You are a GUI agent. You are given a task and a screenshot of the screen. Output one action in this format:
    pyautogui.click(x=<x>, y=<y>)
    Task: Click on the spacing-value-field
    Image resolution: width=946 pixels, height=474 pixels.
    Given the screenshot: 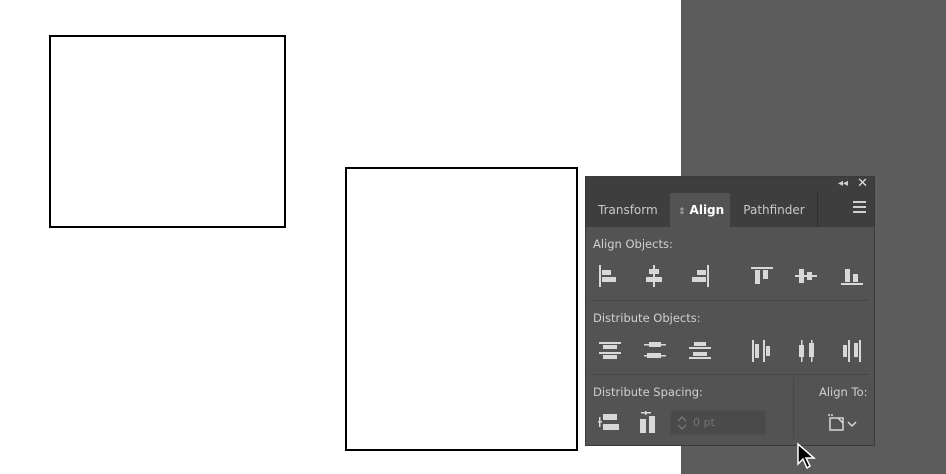 What is the action you would take?
    pyautogui.click(x=718, y=422)
    